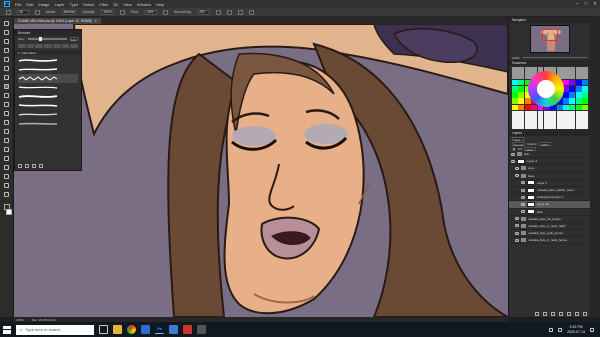  Describe the element at coordinates (8, 12) in the screenshot. I see `brush-tool-icon` at that location.